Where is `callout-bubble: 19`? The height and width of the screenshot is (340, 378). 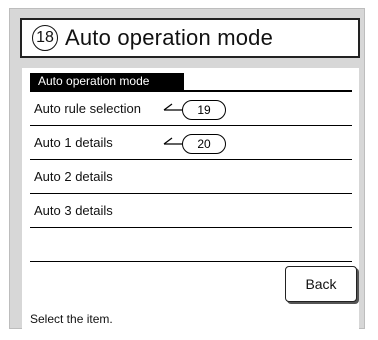 callout-bubble: 19 is located at coordinates (204, 110).